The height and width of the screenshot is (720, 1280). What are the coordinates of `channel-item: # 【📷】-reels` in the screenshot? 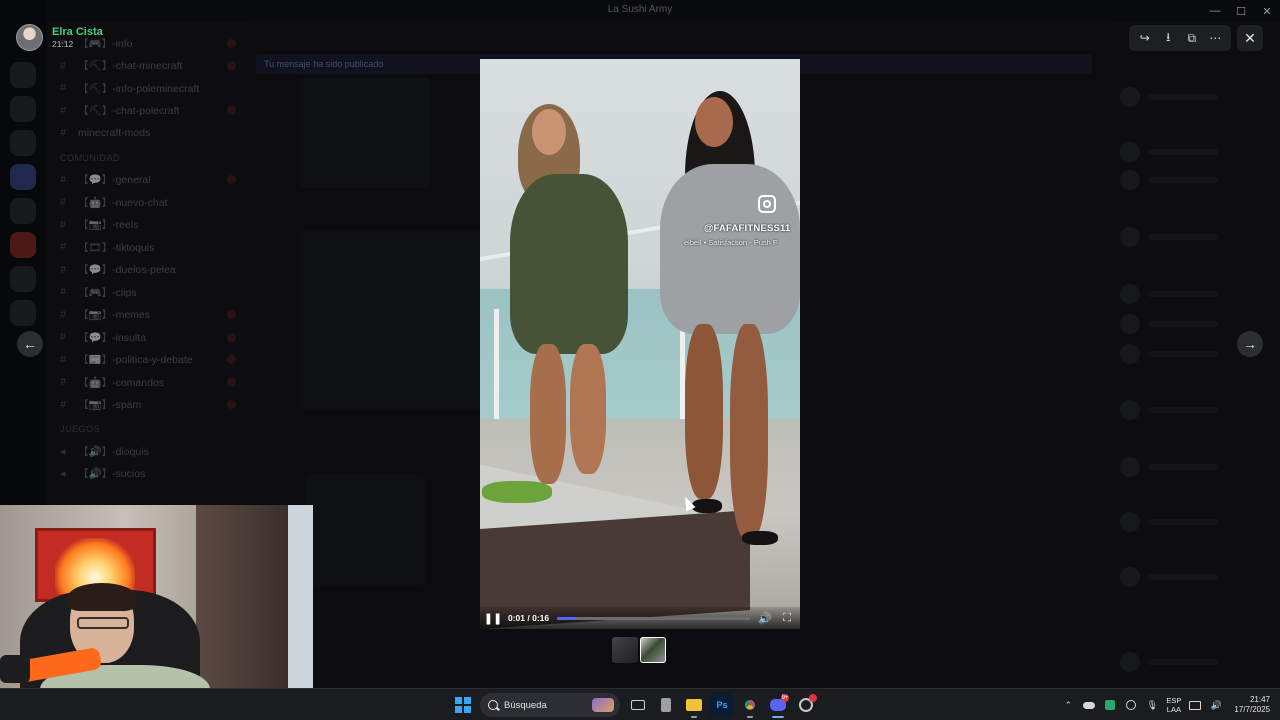 It's located at (146, 225).